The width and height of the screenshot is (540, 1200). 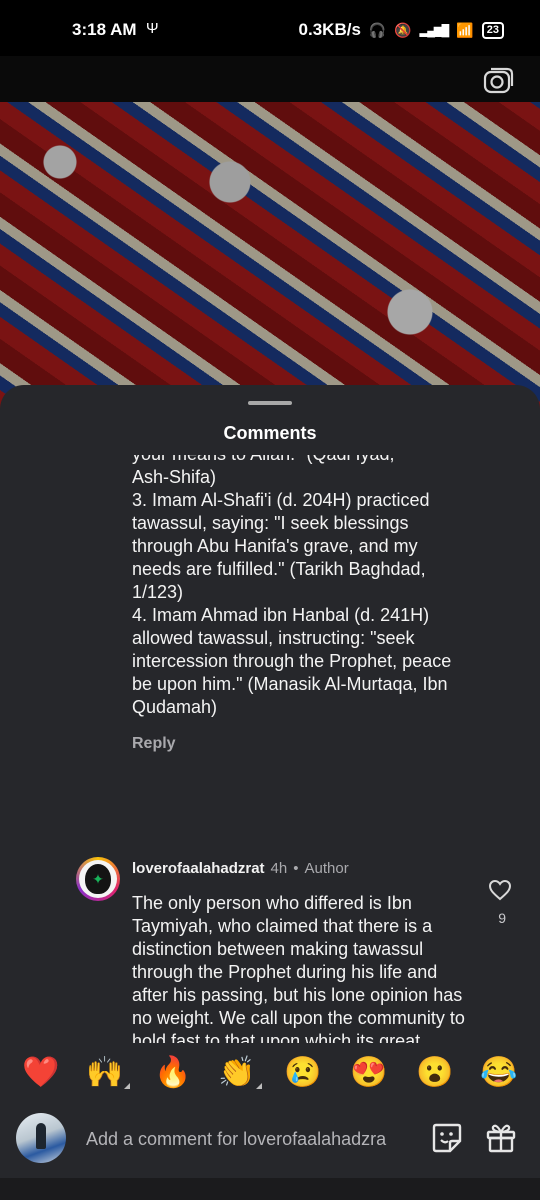 I want to click on mute-icon: 🔕, so click(x=403, y=29).